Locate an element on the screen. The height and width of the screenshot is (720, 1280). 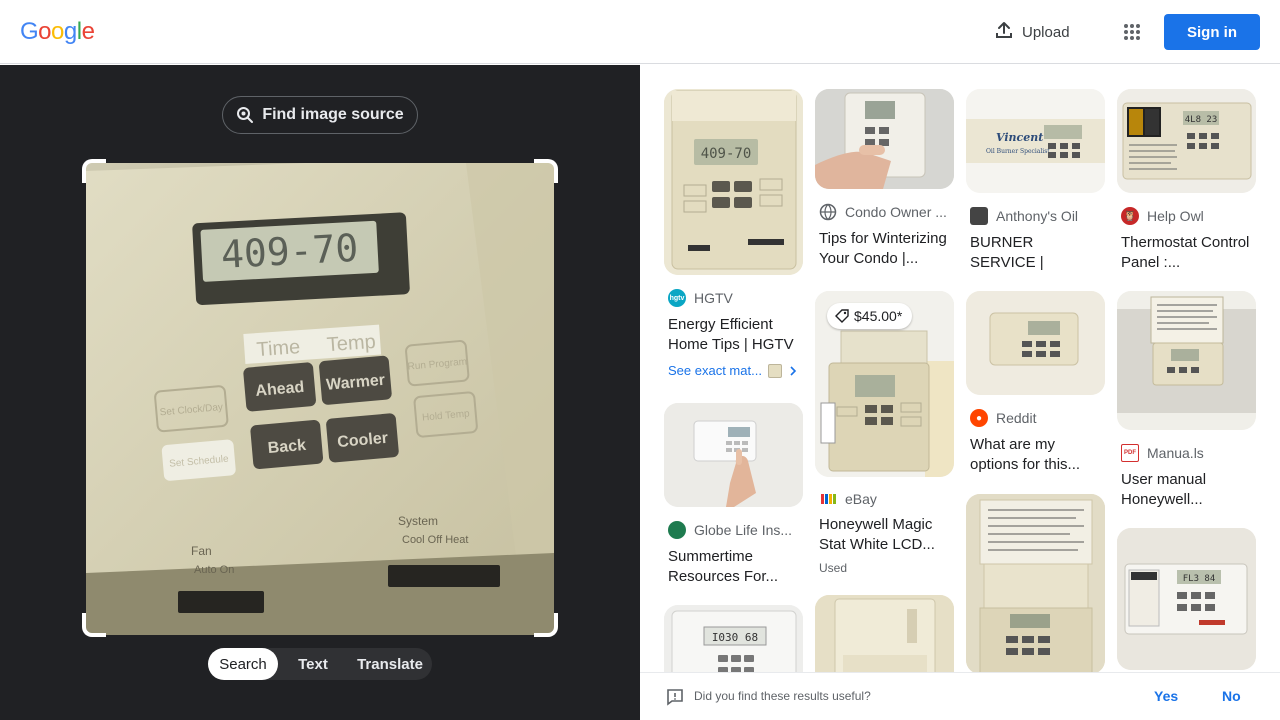
hgtv-favicon-icon: hgtv is located at coordinates (677, 298).